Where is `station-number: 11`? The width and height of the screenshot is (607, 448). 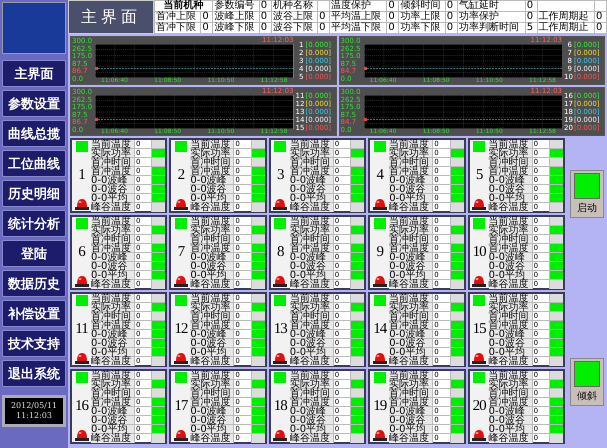 station-number: 11 is located at coordinates (81, 329).